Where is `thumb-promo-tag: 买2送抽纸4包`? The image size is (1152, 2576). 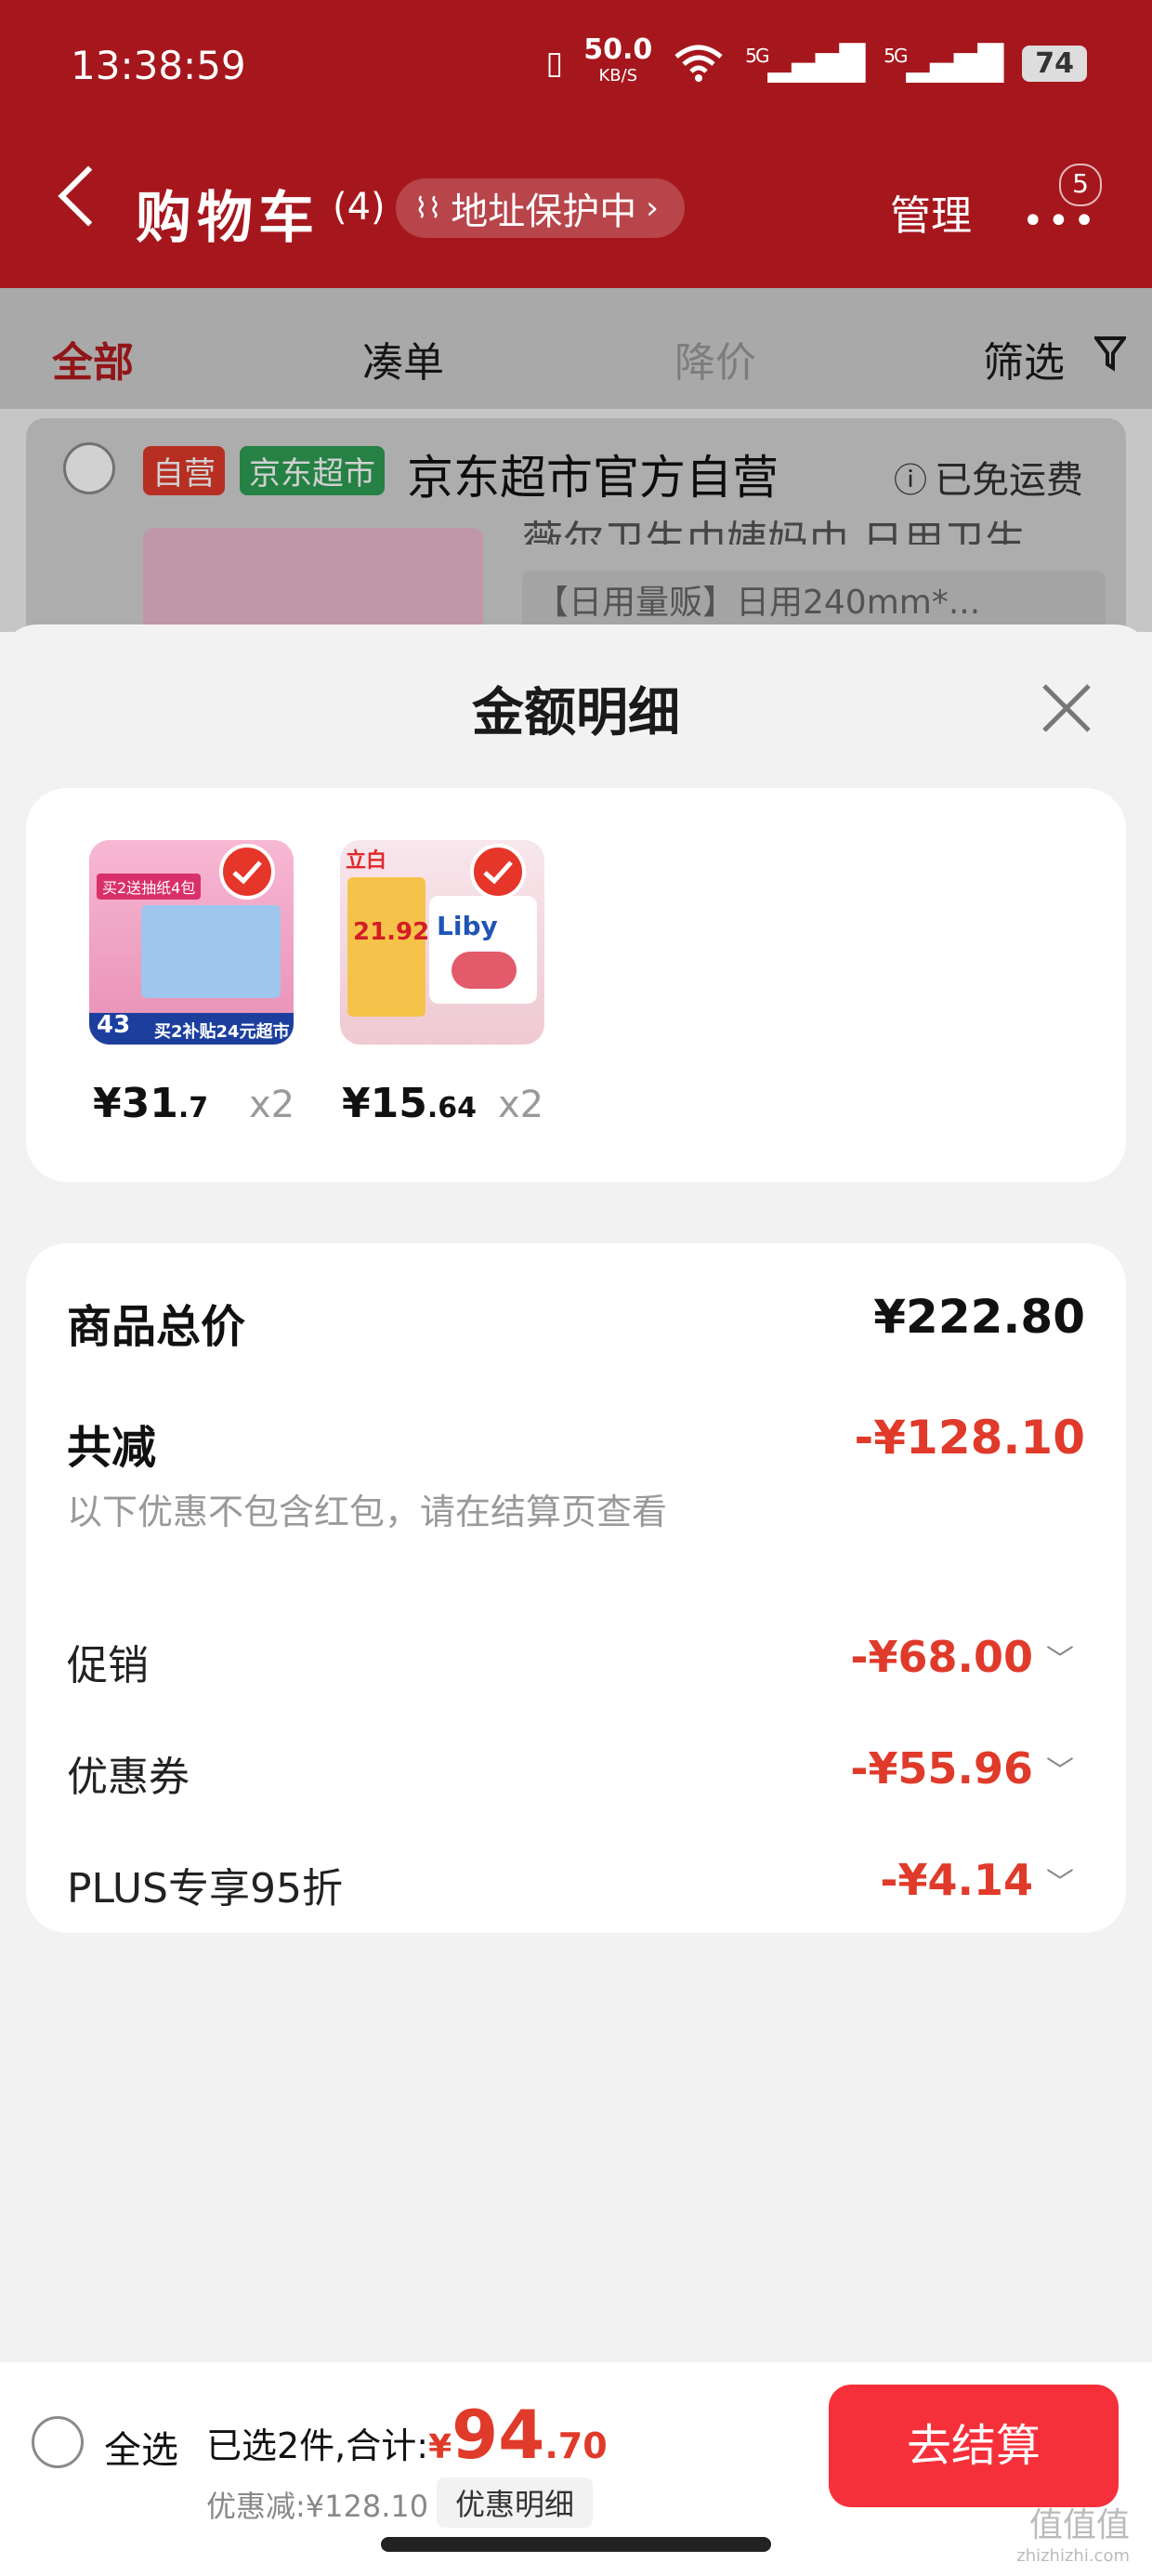
thumb-promo-tag: 买2送抽纸4包 is located at coordinates (149, 887).